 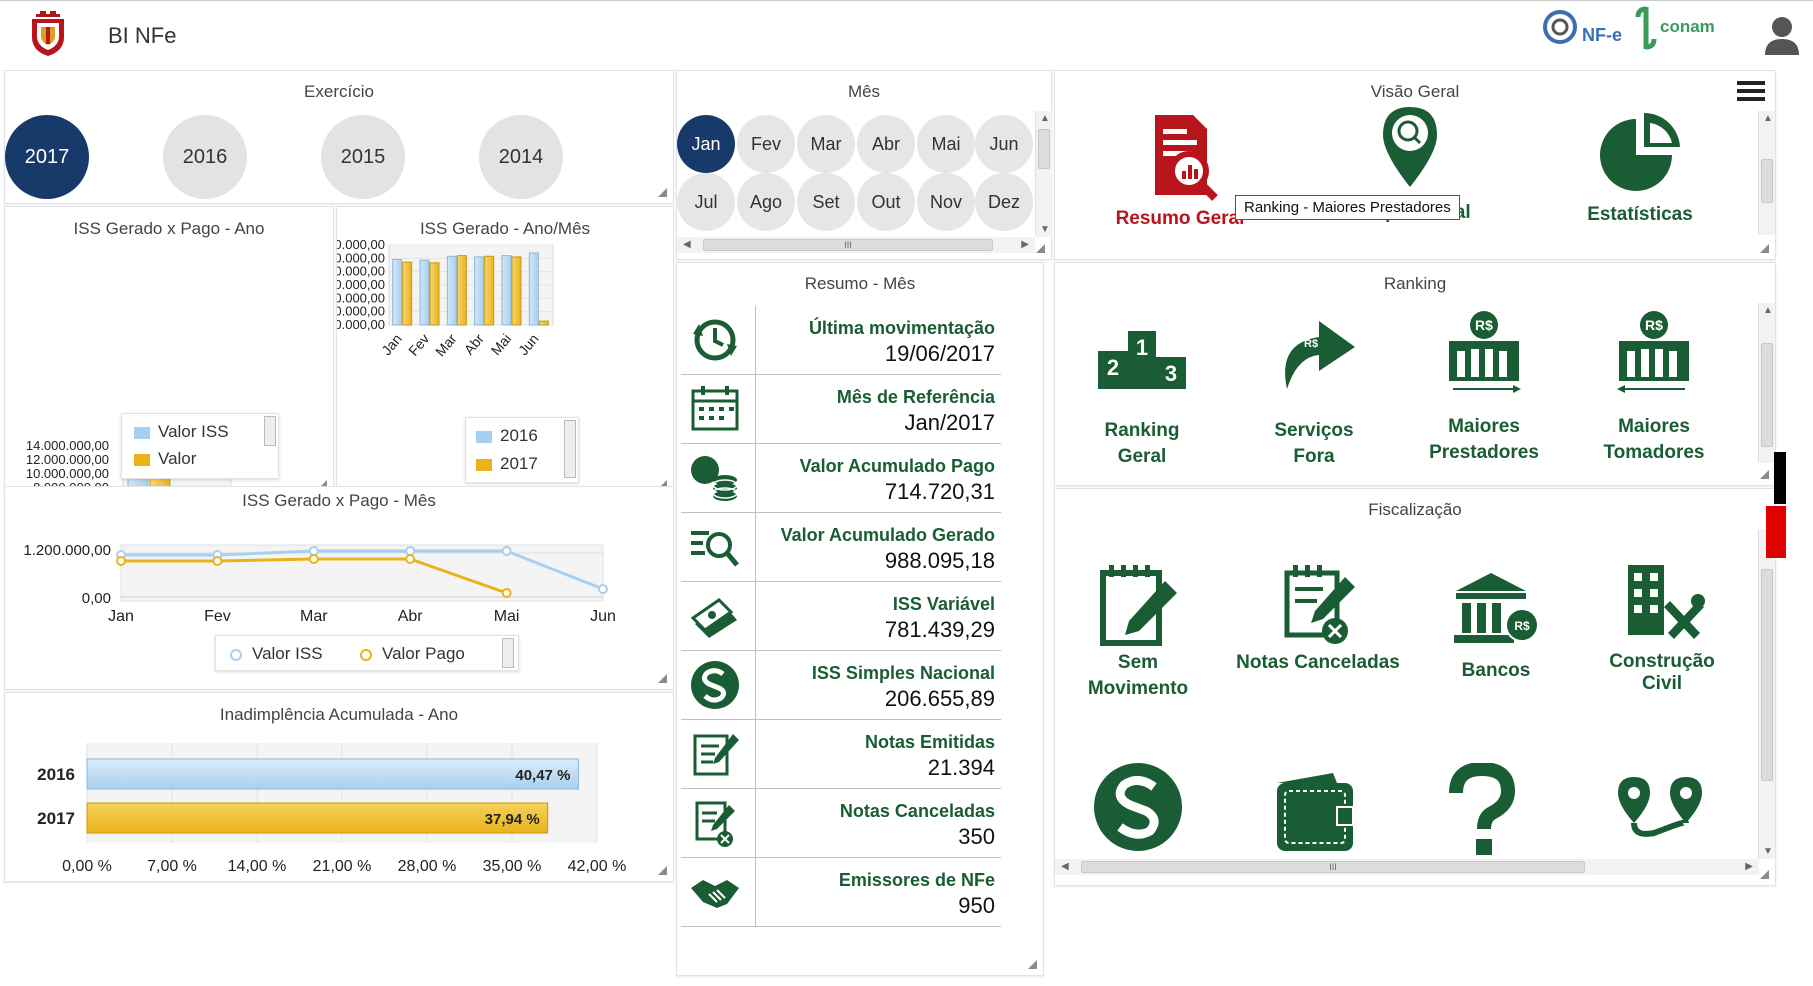 What do you see at coordinates (715, 409) in the screenshot?
I see `calendar-icon` at bounding box center [715, 409].